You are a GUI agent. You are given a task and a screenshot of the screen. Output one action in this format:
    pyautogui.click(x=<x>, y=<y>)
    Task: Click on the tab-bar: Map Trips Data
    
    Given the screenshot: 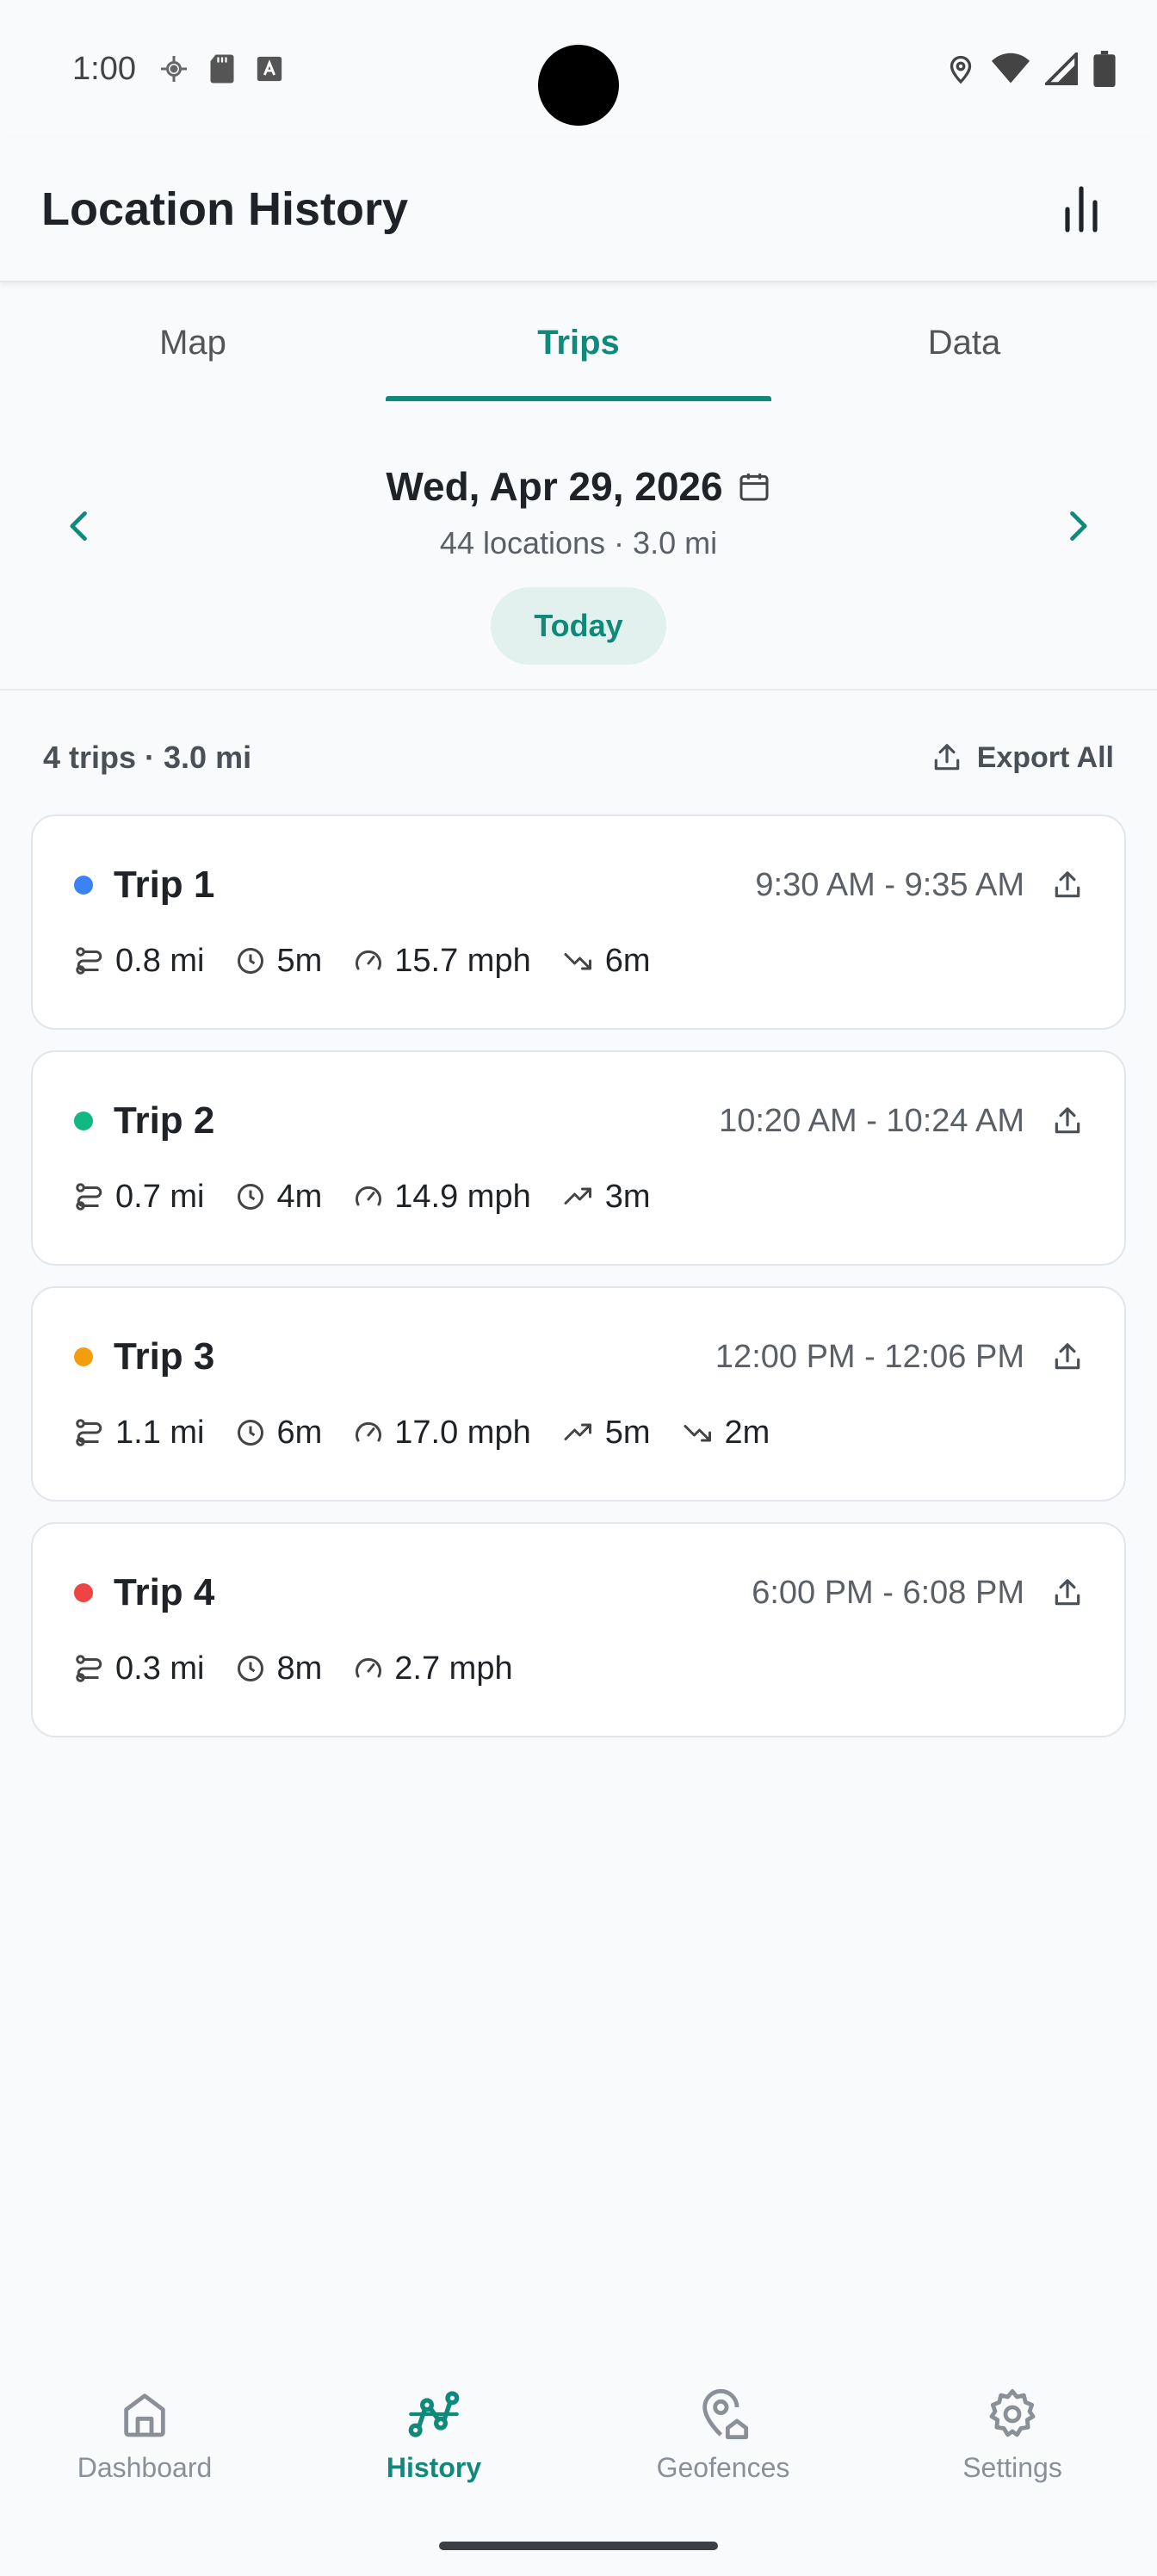 What is the action you would take?
    pyautogui.click(x=579, y=343)
    